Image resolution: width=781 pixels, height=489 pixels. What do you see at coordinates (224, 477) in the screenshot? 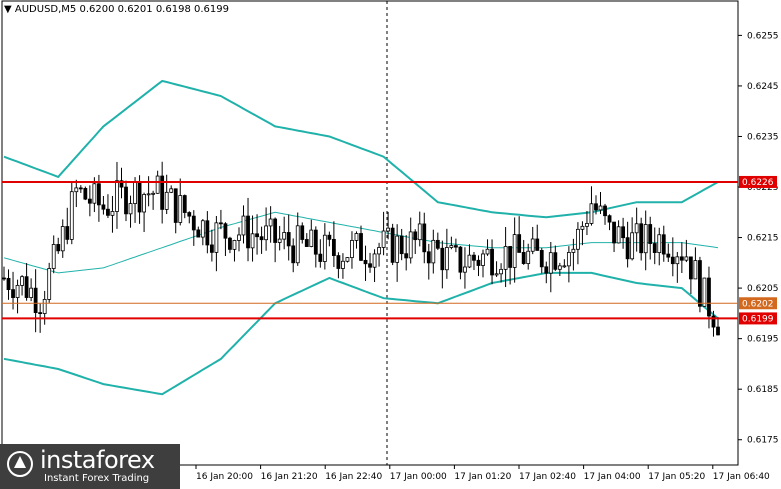
I see `x-tick-label: 16 Jan 20:00` at bounding box center [224, 477].